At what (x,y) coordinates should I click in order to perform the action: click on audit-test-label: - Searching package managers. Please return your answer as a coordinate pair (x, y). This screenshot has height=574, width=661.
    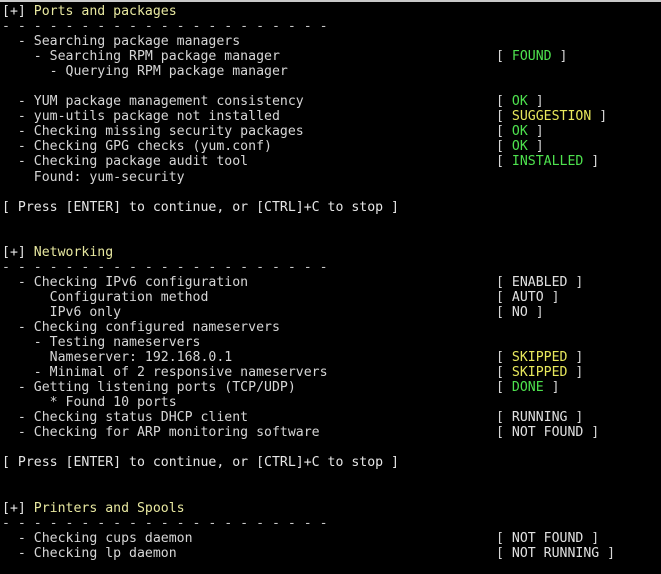
    Looking at the image, I should click on (121, 42).